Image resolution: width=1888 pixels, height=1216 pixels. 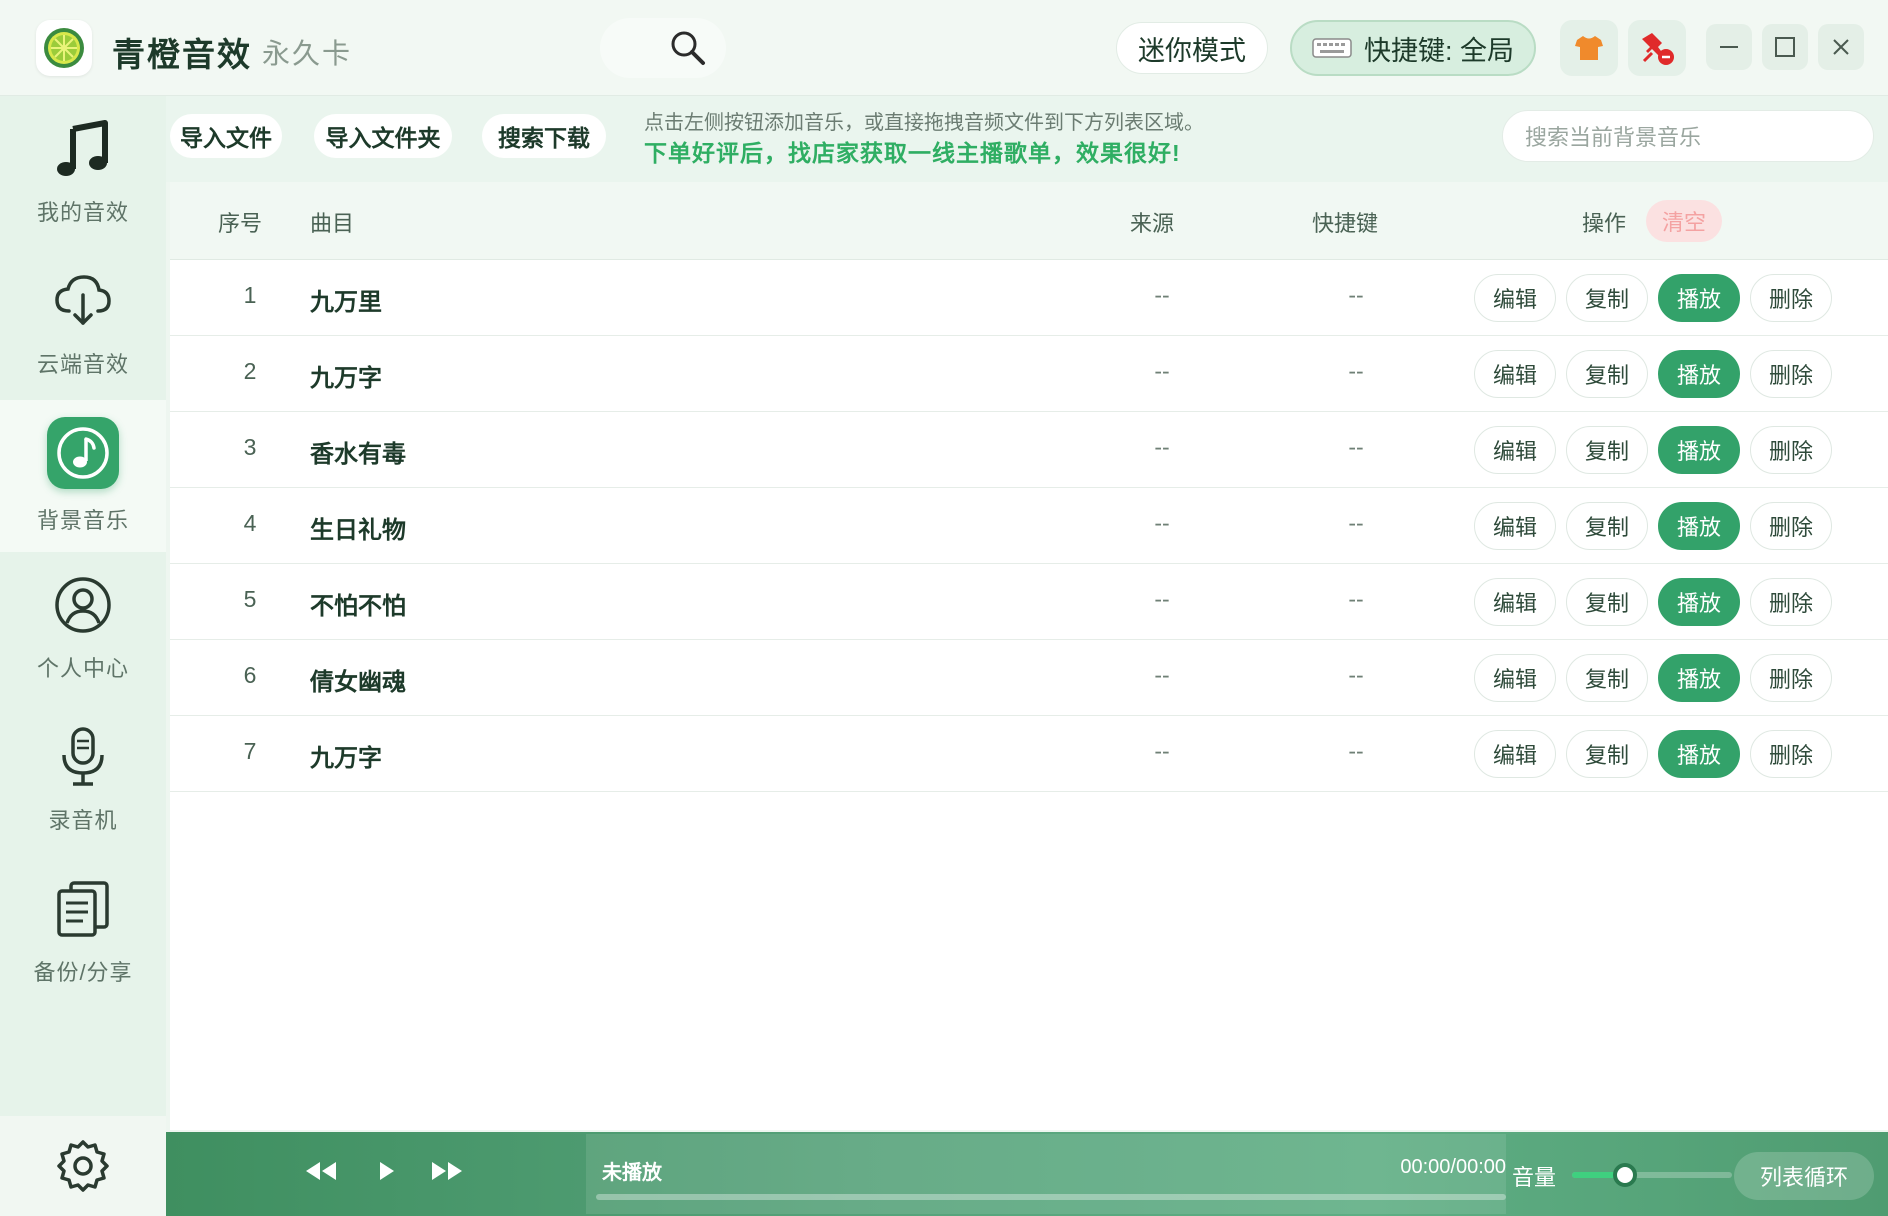 What do you see at coordinates (944, 48) in the screenshot?
I see `title-bar: 青橙音效 永久卡 迷你模式 快捷键: 全局` at bounding box center [944, 48].